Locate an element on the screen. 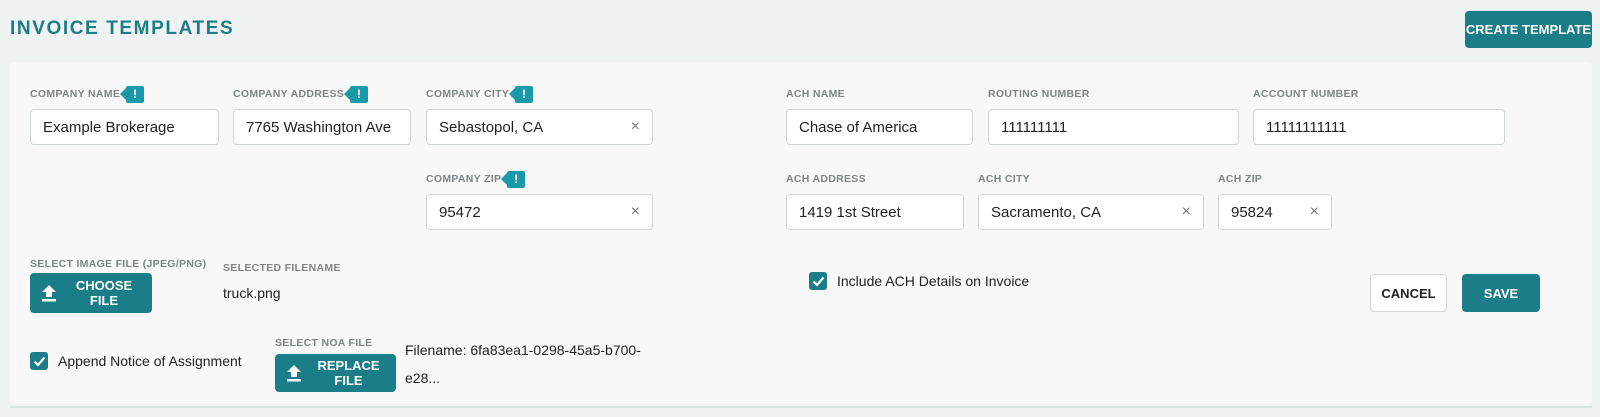  replace-file-button: REPLACE FILE is located at coordinates (335, 373).